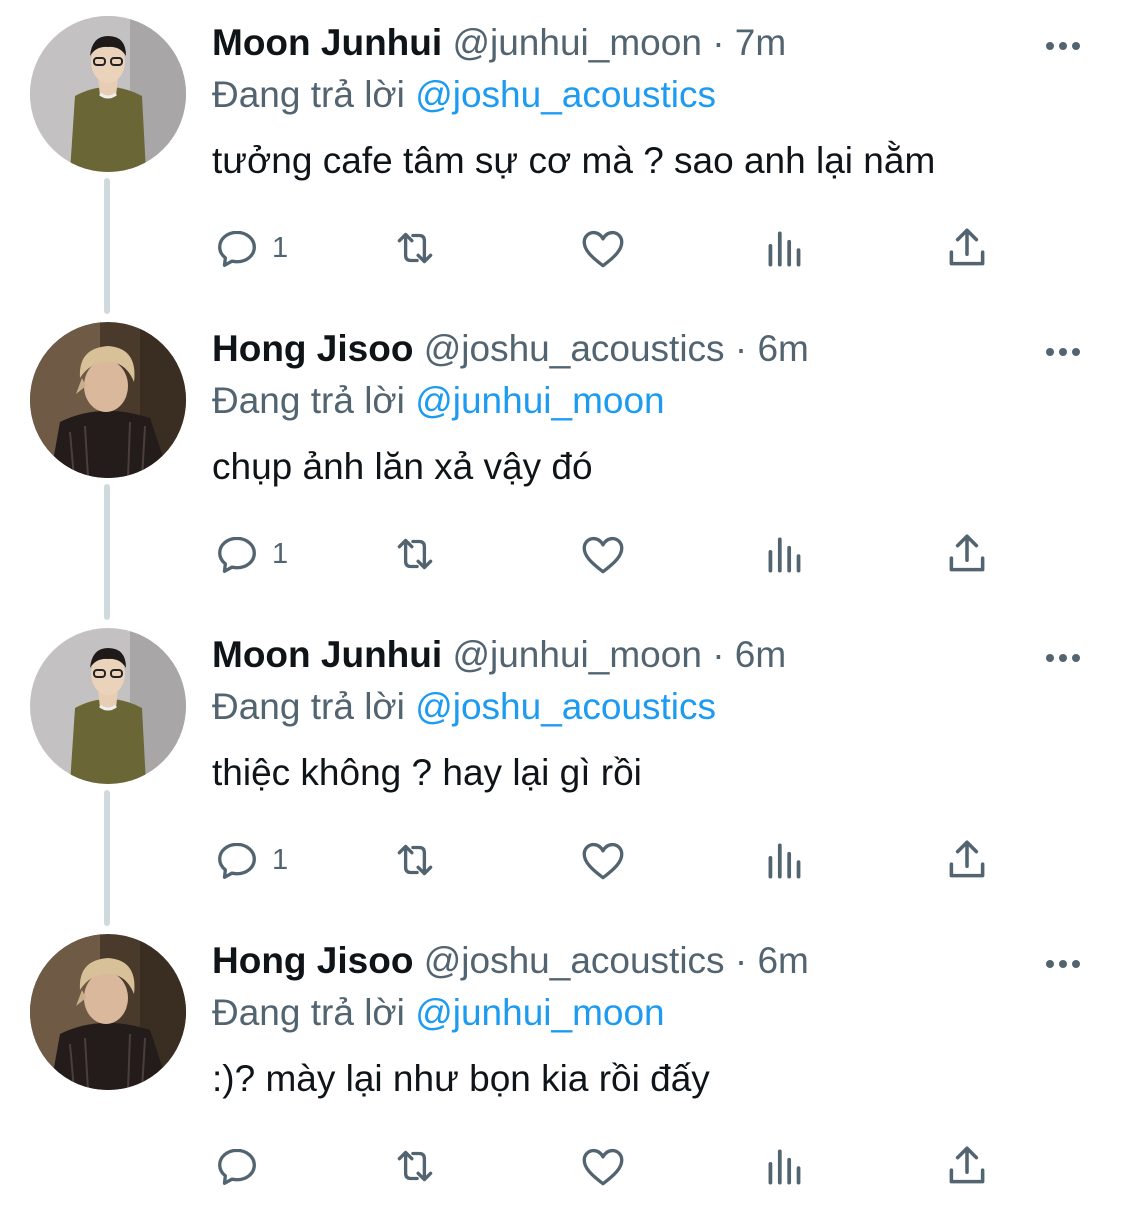  I want to click on tweet-text: thiệc không ? hay lại gì rồi, so click(427, 772).